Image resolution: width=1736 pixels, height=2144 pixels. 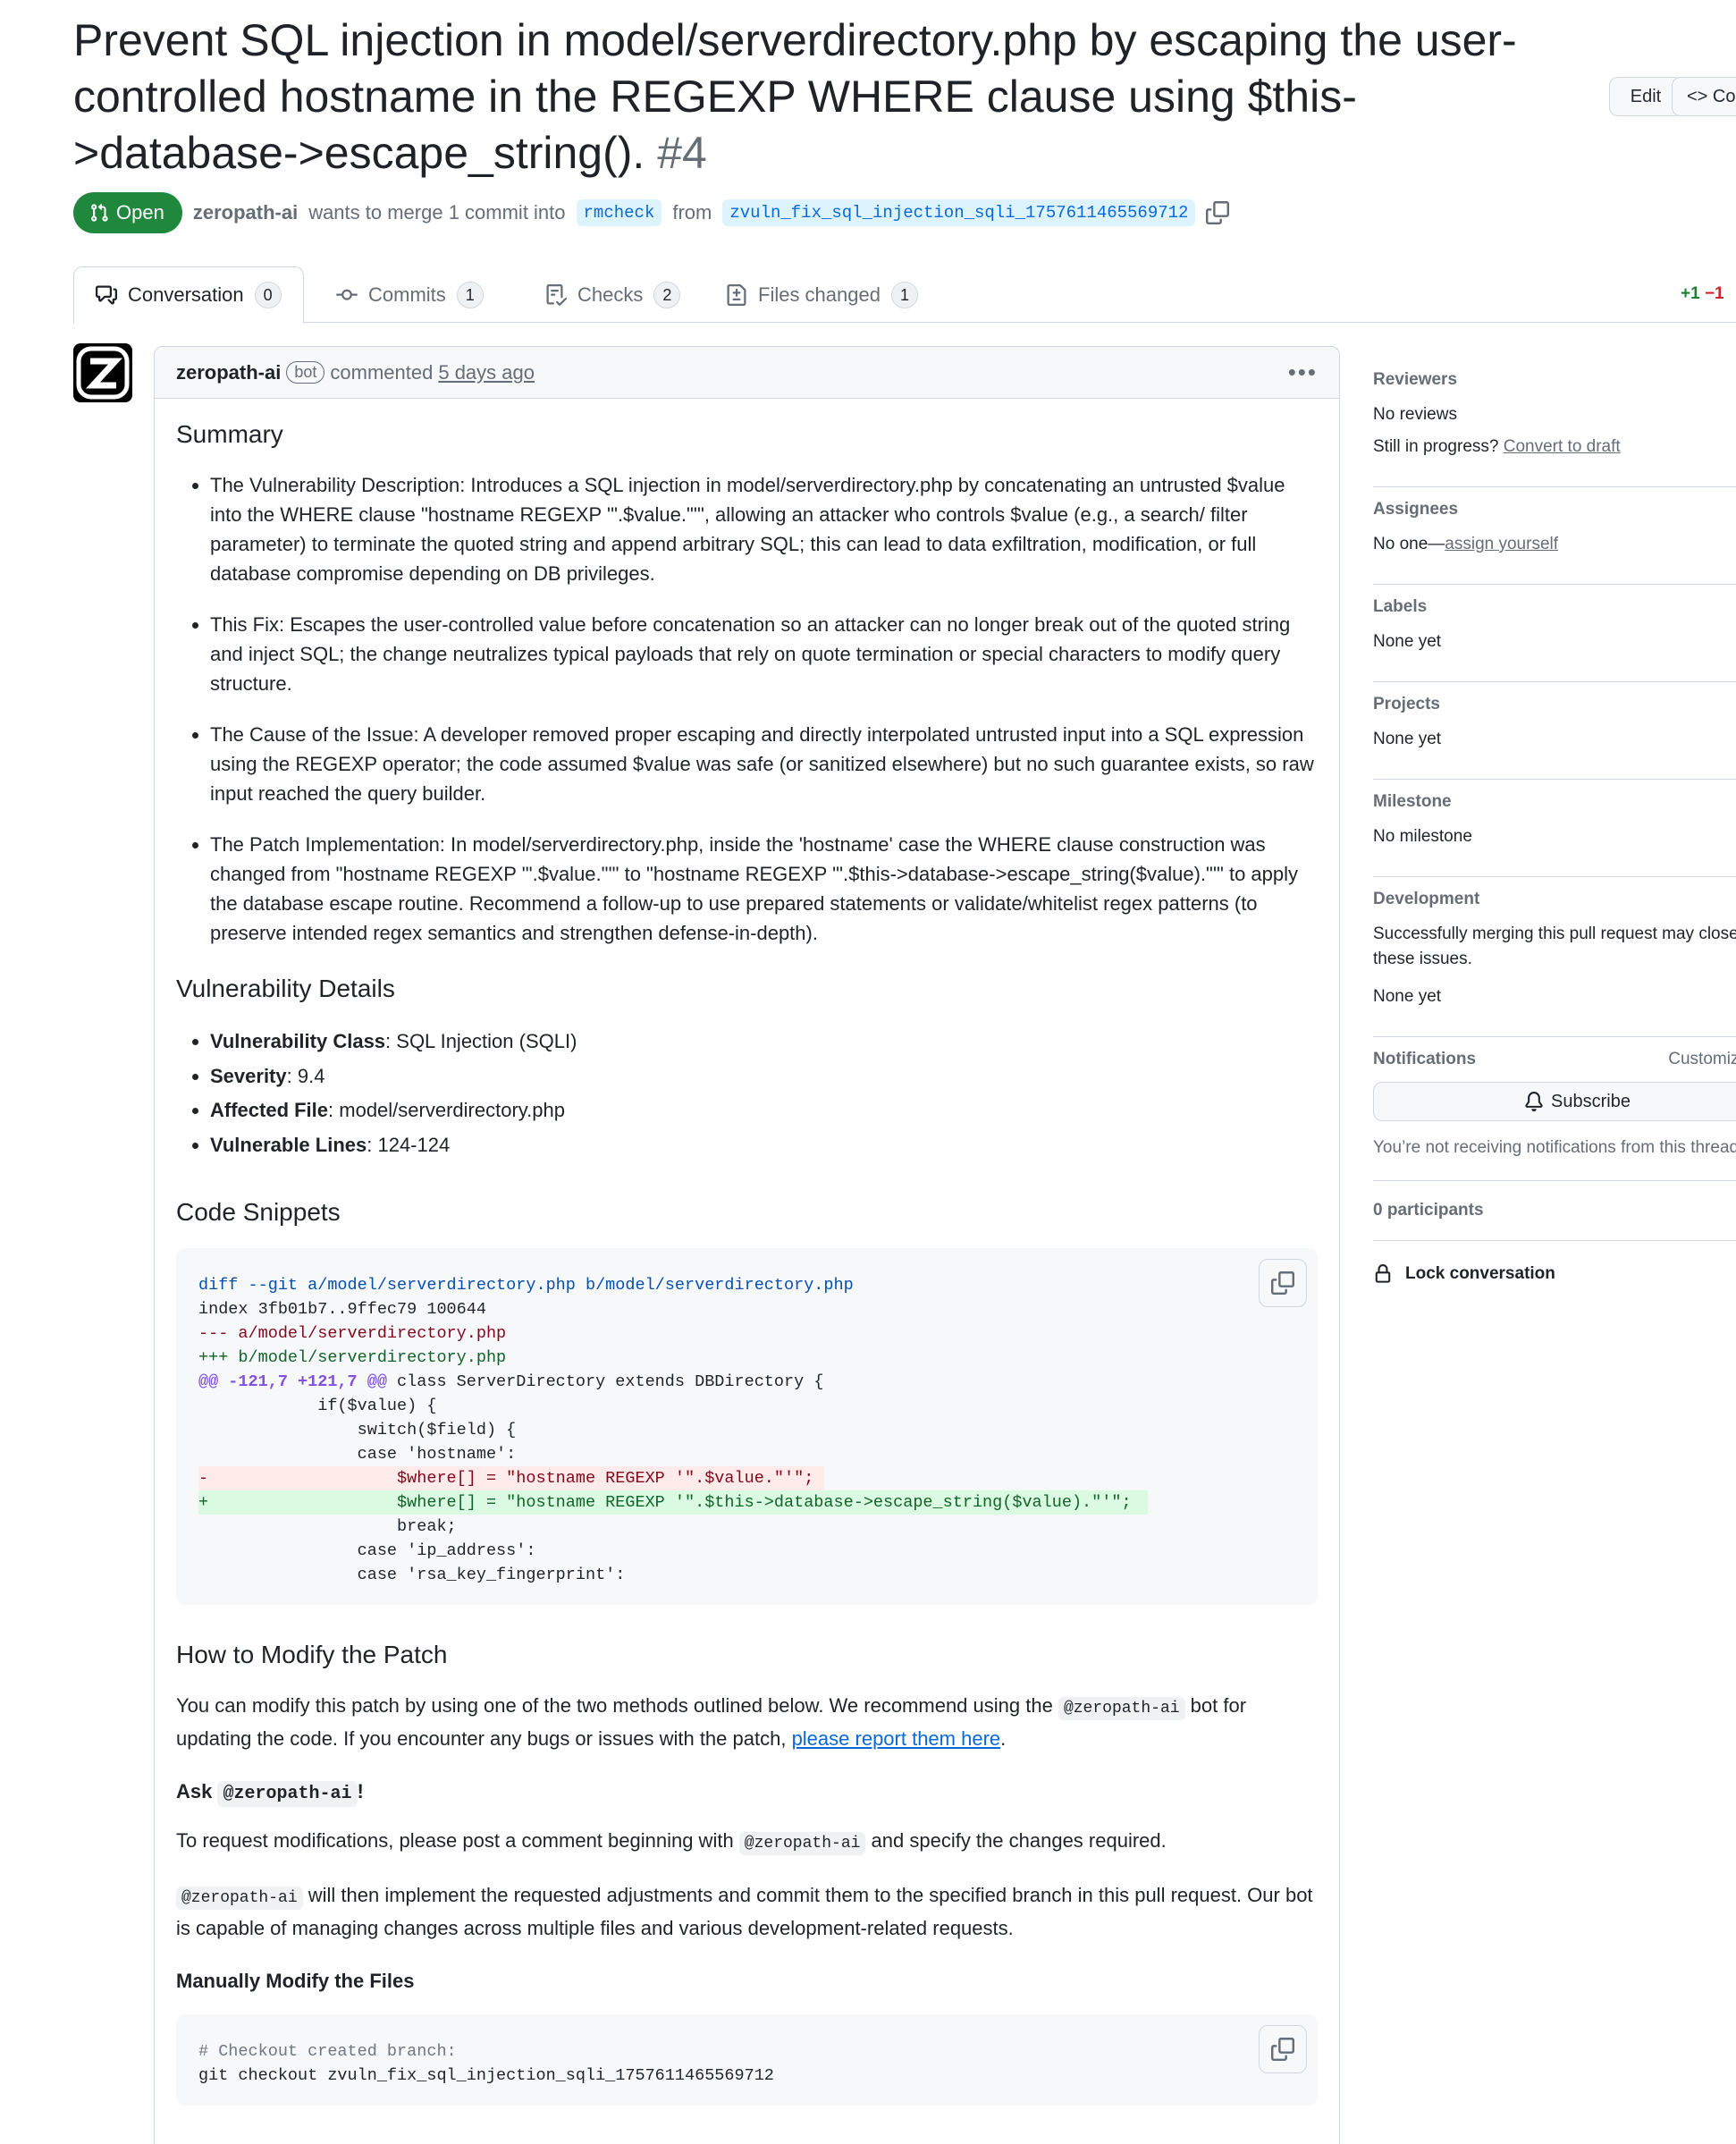 I want to click on code-icon: <>, so click(x=1700, y=97).